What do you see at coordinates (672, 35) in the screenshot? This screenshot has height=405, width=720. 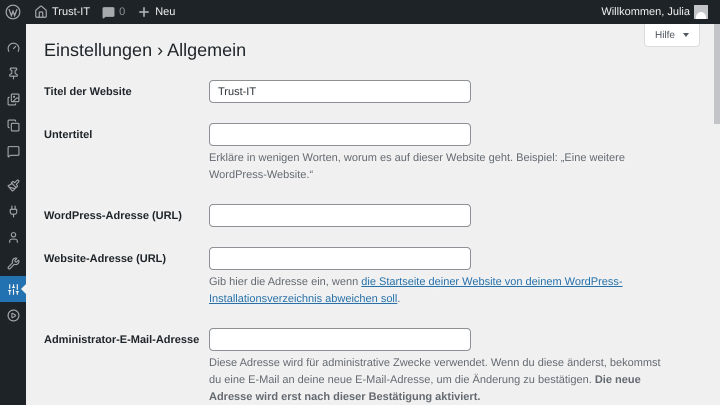 I see `help-button: Hilfe` at bounding box center [672, 35].